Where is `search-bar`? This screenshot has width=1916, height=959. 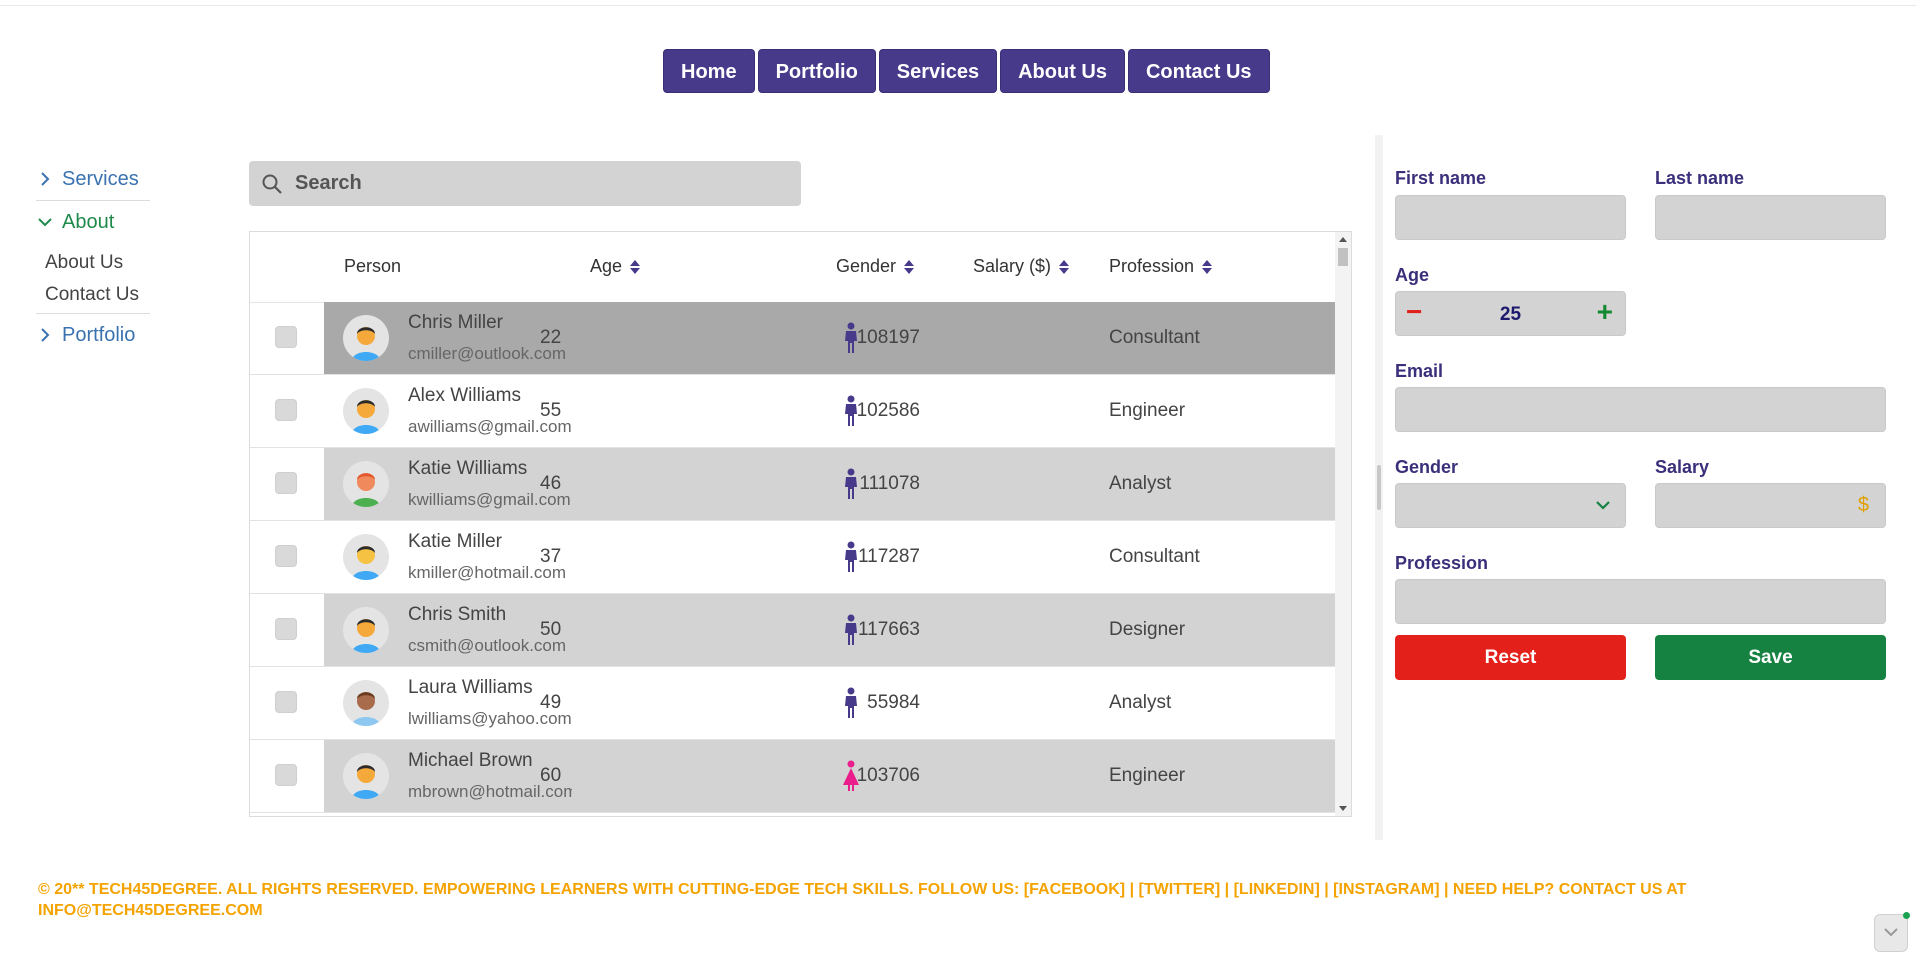 search-bar is located at coordinates (525, 183).